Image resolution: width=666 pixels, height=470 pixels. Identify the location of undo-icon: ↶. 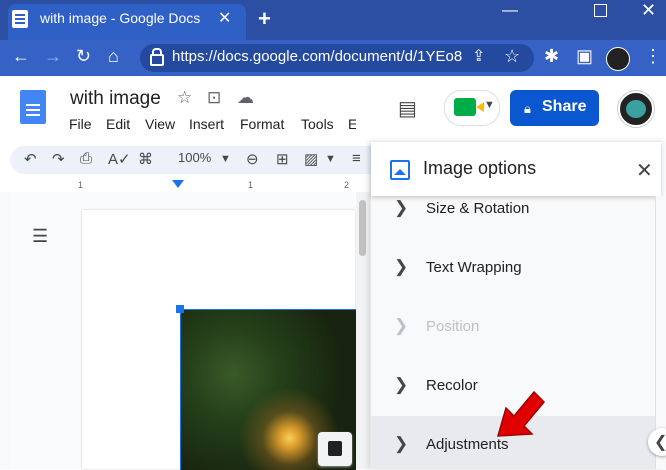
(30, 159).